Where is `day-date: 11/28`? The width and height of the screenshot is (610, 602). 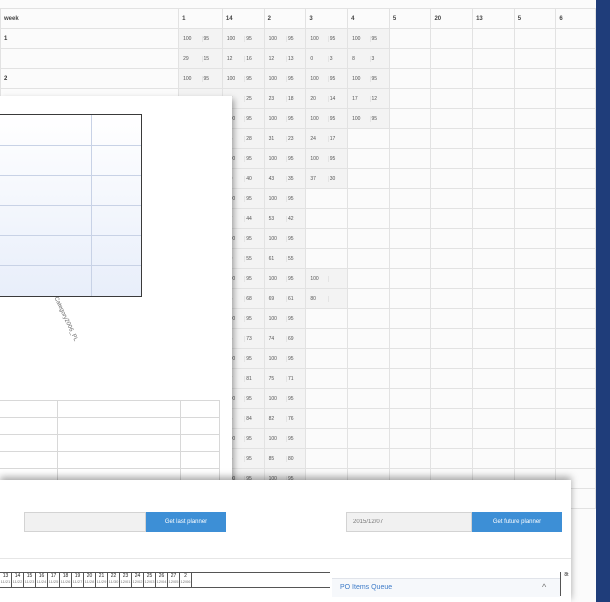
day-date: 11/28 is located at coordinates (89, 581).